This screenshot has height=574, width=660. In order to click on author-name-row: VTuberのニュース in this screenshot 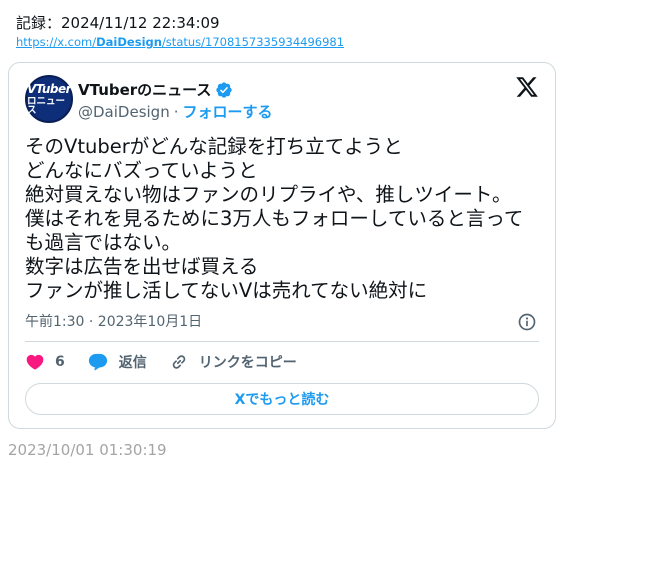, I will do `click(155, 89)`.